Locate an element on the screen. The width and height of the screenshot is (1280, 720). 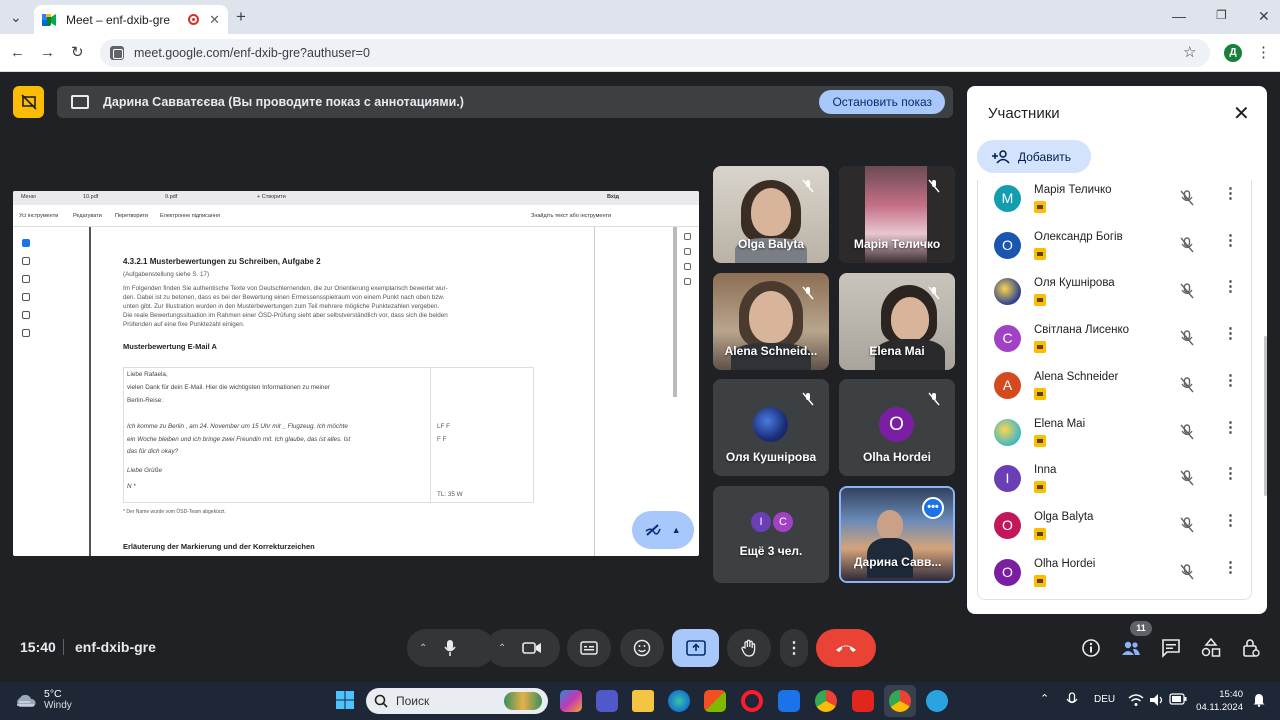
people-icon is located at coordinates (1131, 648).